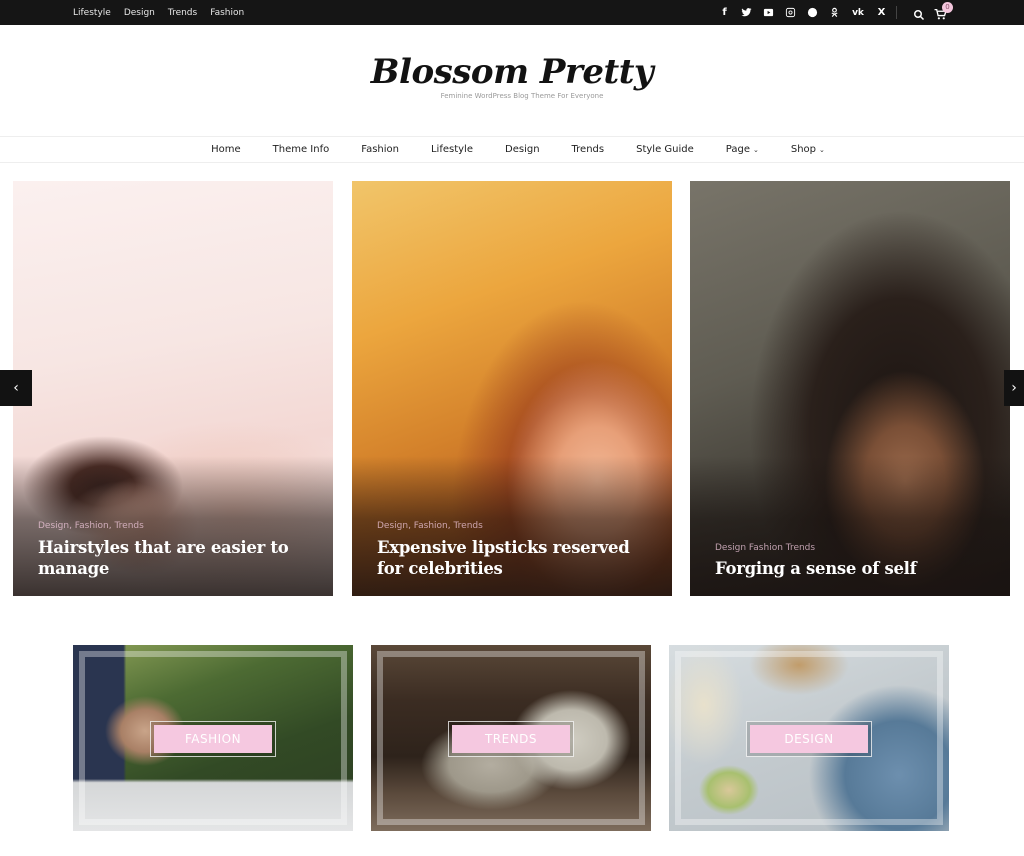 Image resolution: width=1024 pixels, height=856 pixels. I want to click on site-title: Blossom Pretty, so click(512, 72).